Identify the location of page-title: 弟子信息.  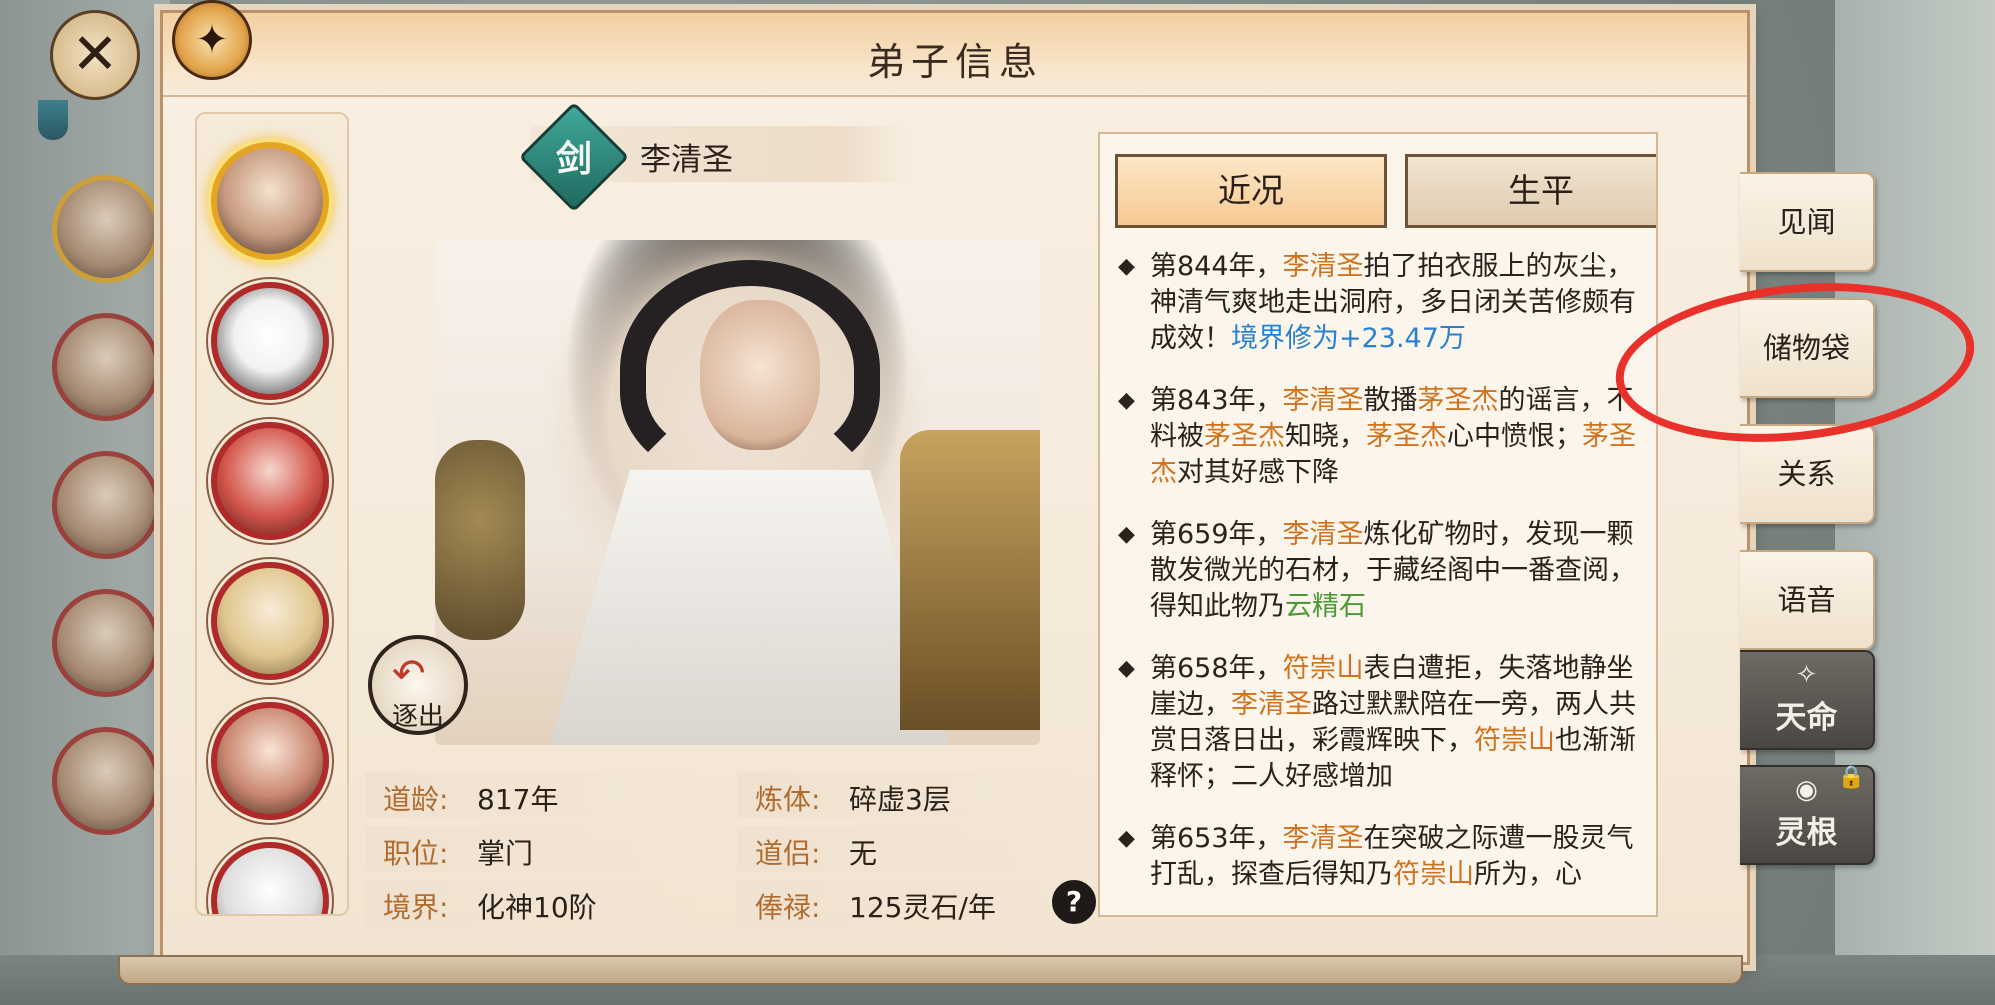
(954, 62).